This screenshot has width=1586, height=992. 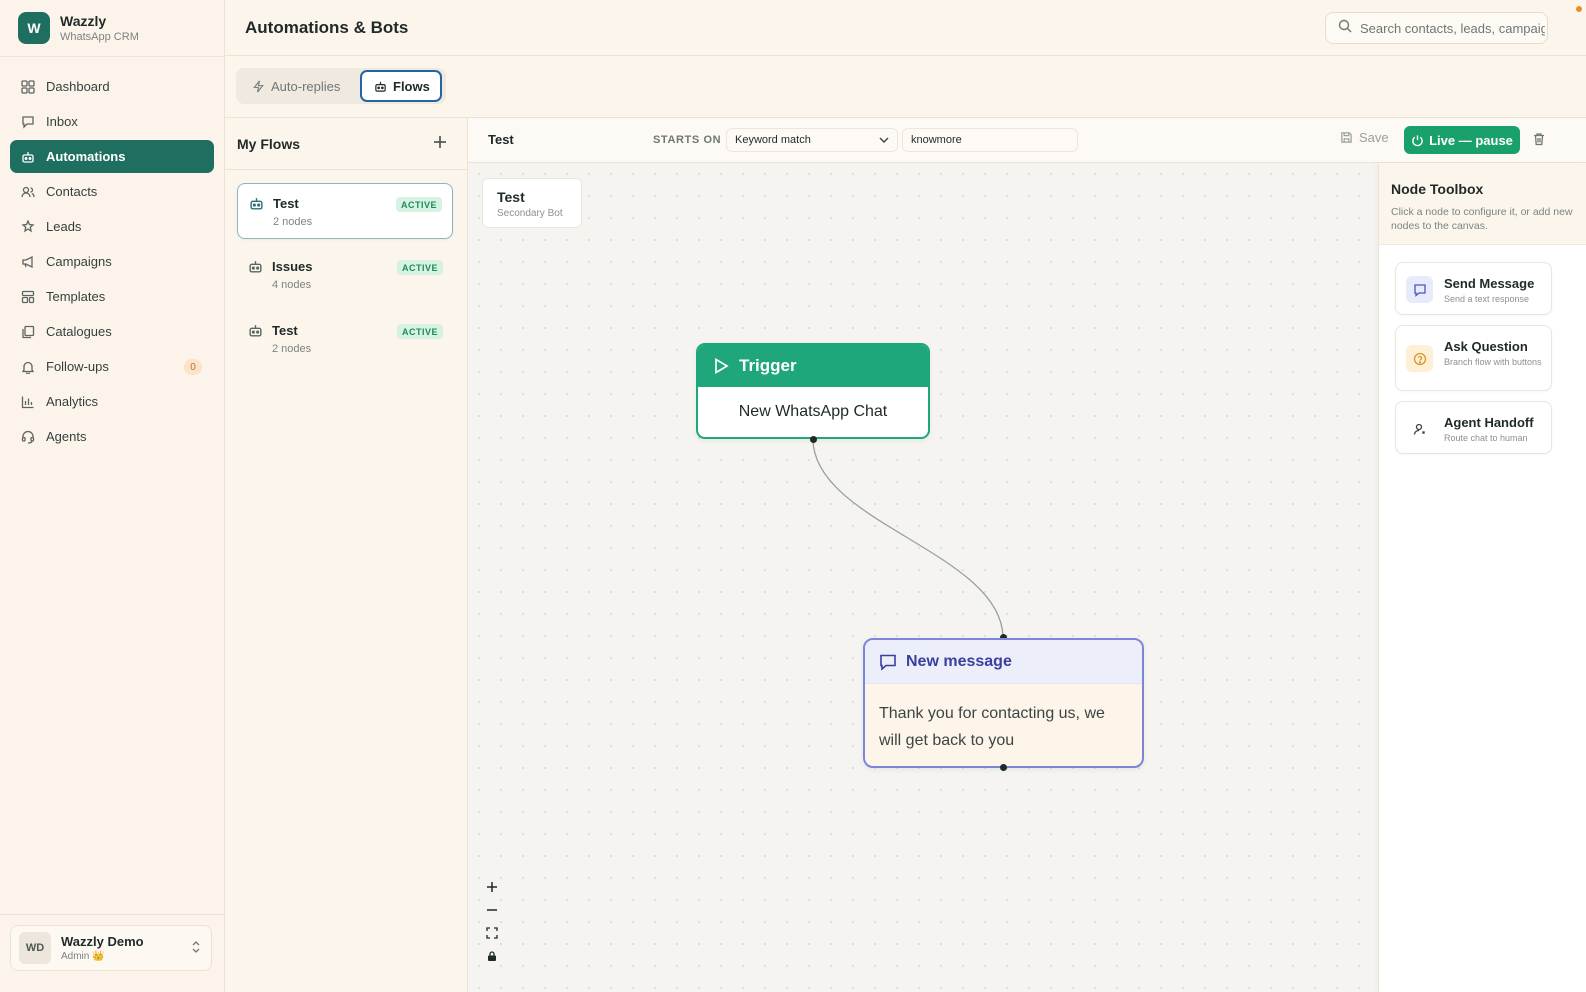 What do you see at coordinates (1489, 422) in the screenshot?
I see `tool-name: Agent Handoff` at bounding box center [1489, 422].